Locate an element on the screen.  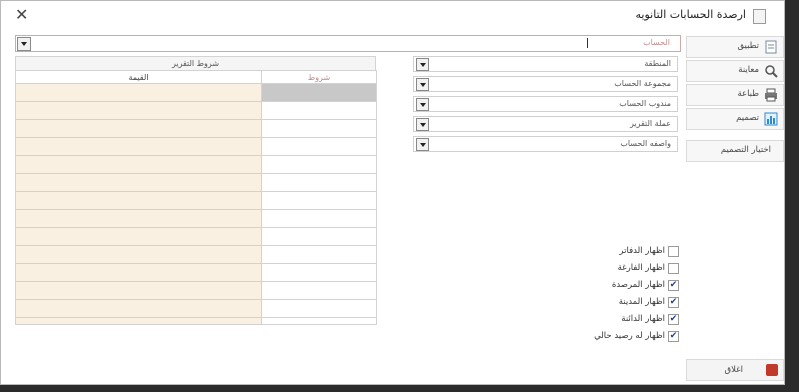
show-current-balance-checkbox: ✔ اظهار له رصيد حالي is located at coordinates (623, 336).